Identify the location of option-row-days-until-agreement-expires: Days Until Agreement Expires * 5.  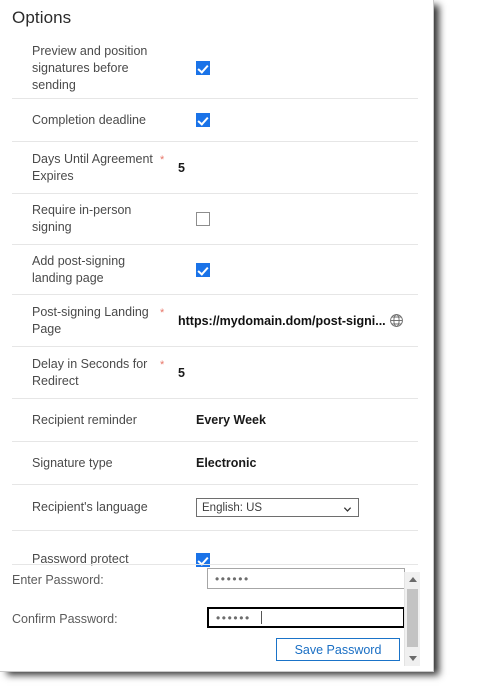
(215, 167).